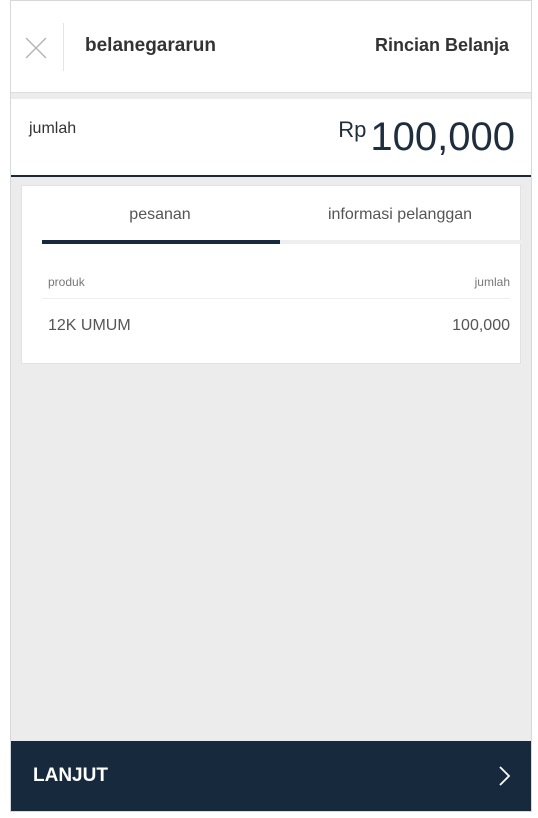 The width and height of the screenshot is (538, 818). Describe the element at coordinates (505, 776) in the screenshot. I see `chevron-right-icon` at that location.